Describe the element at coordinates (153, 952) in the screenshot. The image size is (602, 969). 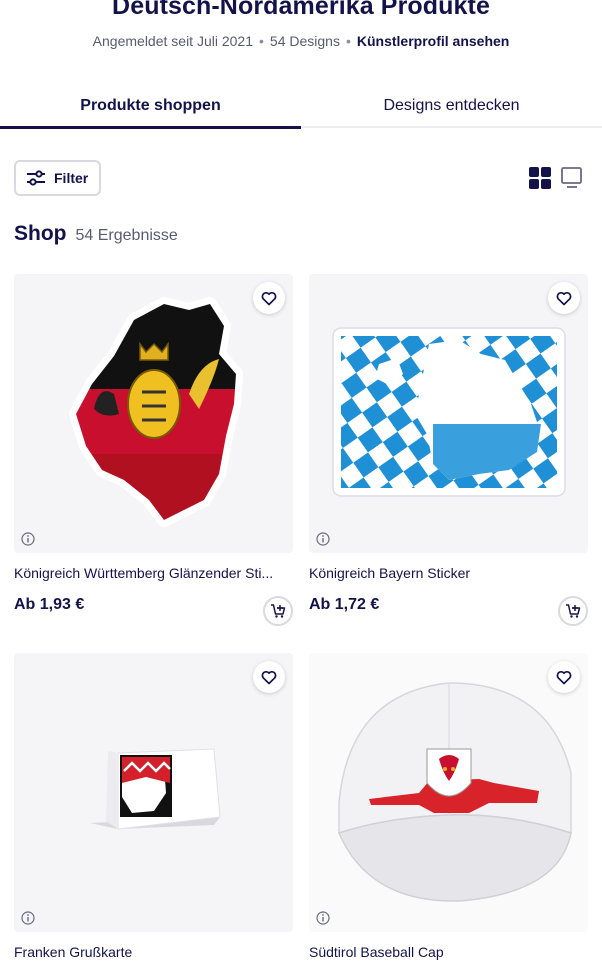
I see `product-name: Franken Grußkarte` at that location.